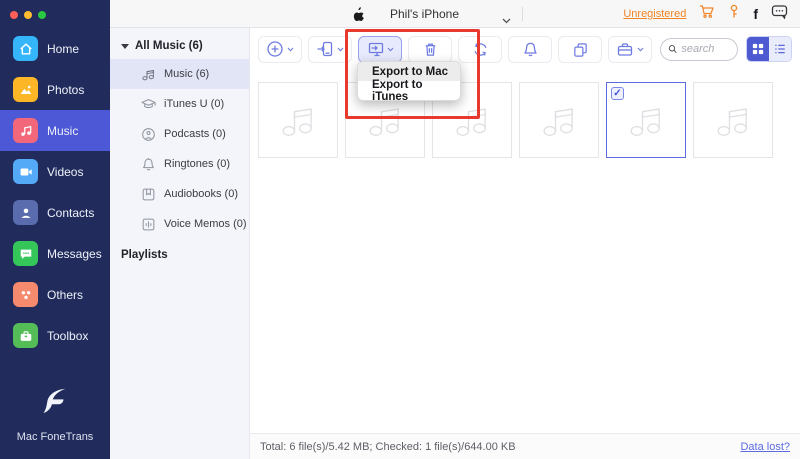  Describe the element at coordinates (672, 49) in the screenshot. I see `search-icon` at that location.